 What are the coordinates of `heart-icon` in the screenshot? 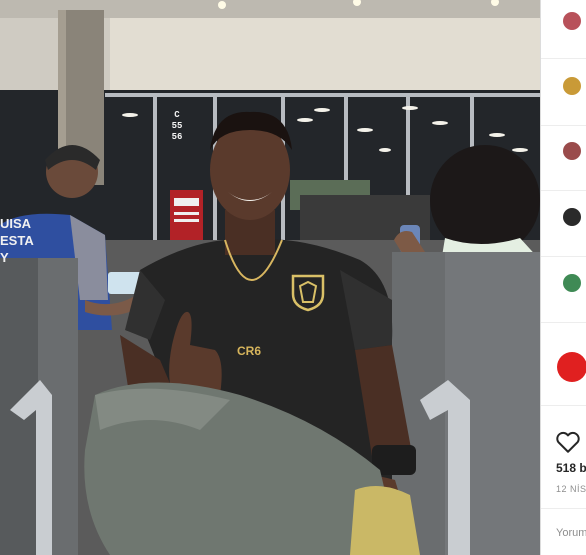 It's located at (568, 442).